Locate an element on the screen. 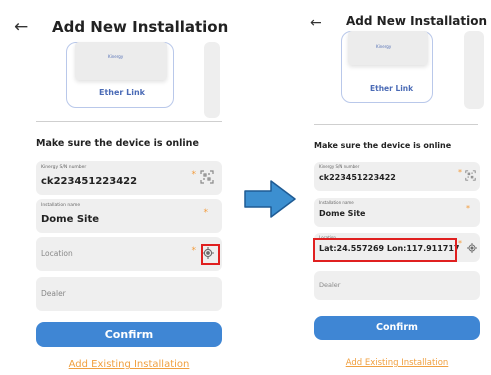 The height and width of the screenshot is (375, 491). location-field: Location * is located at coordinates (129, 254).